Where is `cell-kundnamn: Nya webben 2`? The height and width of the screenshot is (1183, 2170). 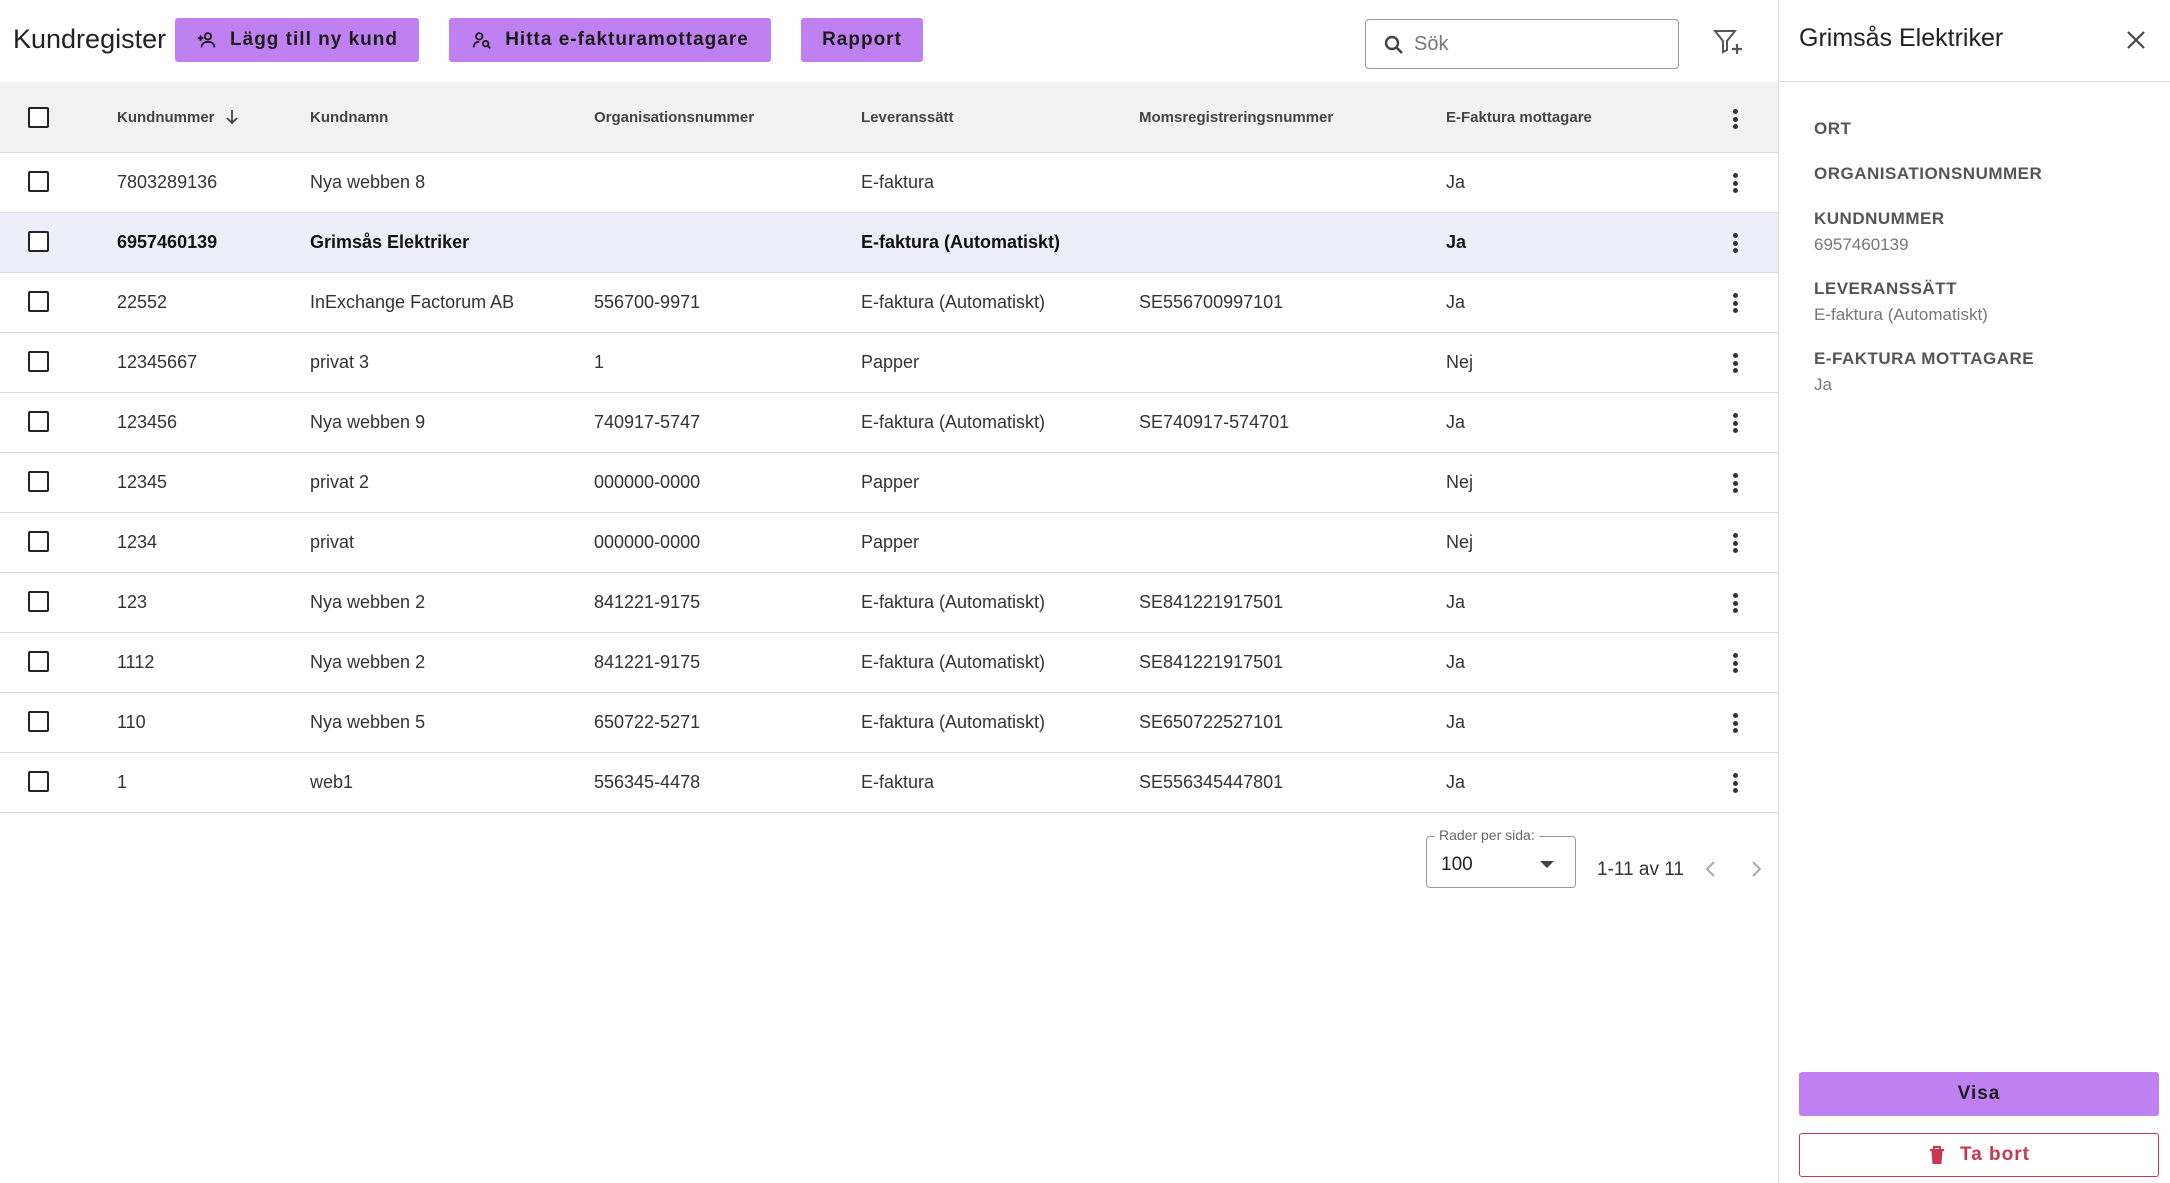
cell-kundnamn: Nya webben 2 is located at coordinates (368, 662).